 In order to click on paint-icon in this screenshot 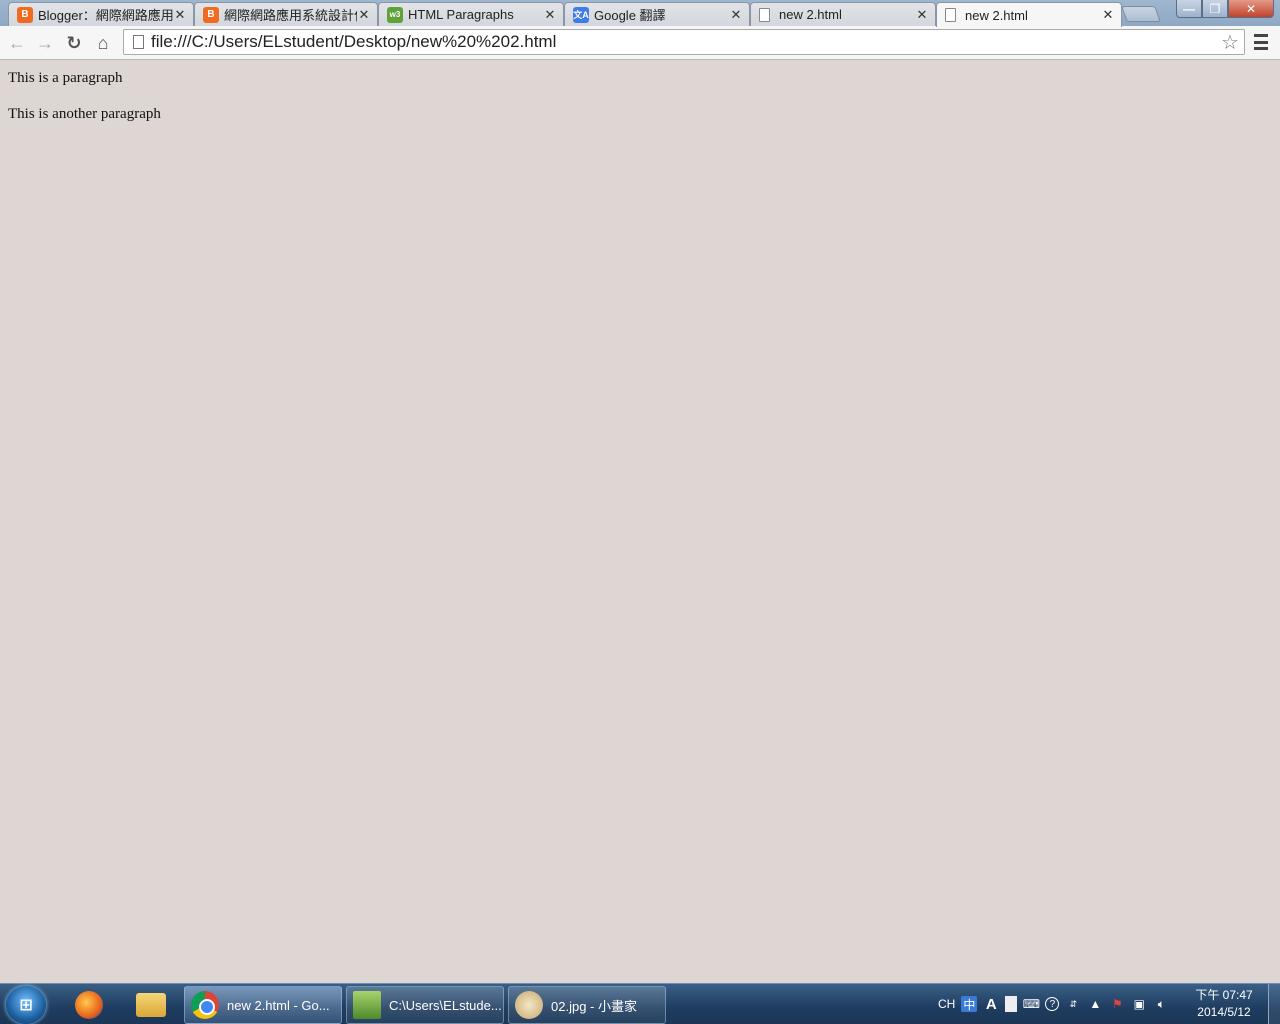, I will do `click(529, 1005)`.